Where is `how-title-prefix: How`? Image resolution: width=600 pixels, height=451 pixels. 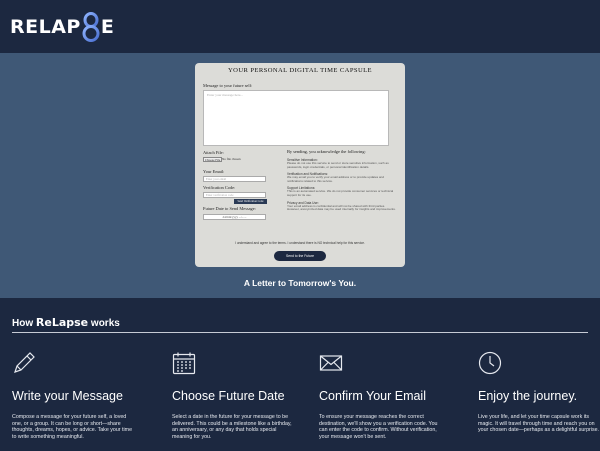 how-title-prefix: How is located at coordinates (23, 323).